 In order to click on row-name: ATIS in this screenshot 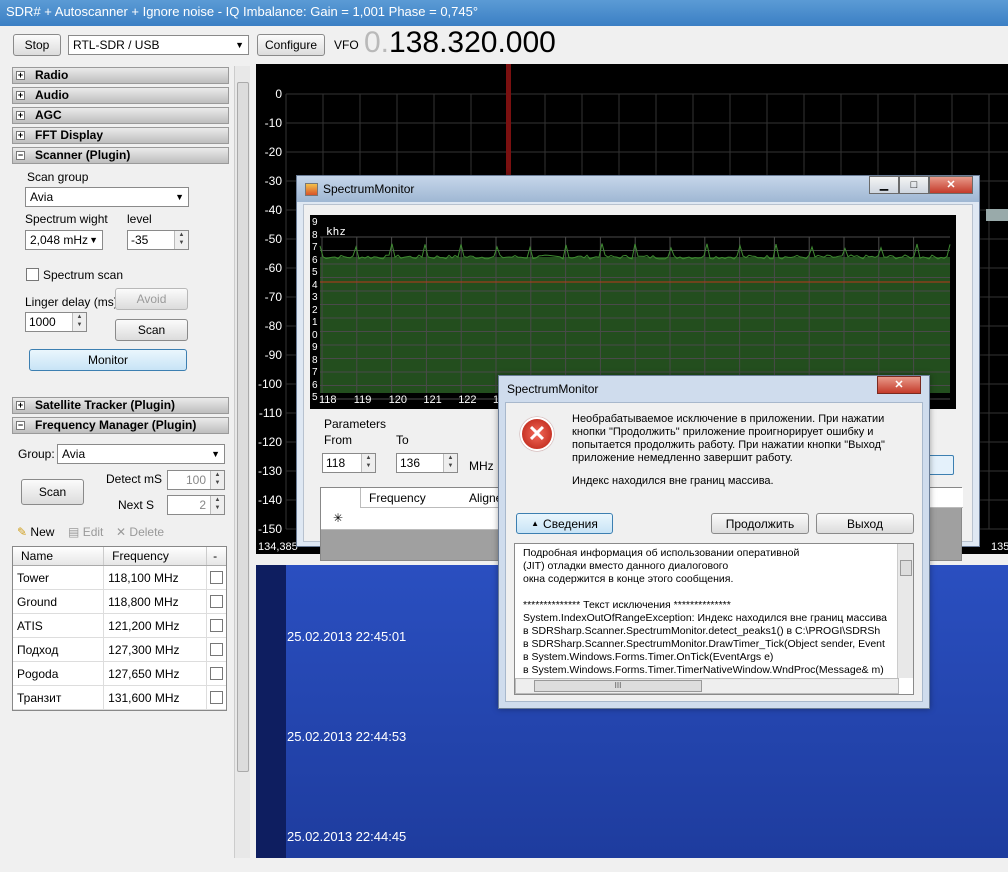, I will do `click(59, 625)`.